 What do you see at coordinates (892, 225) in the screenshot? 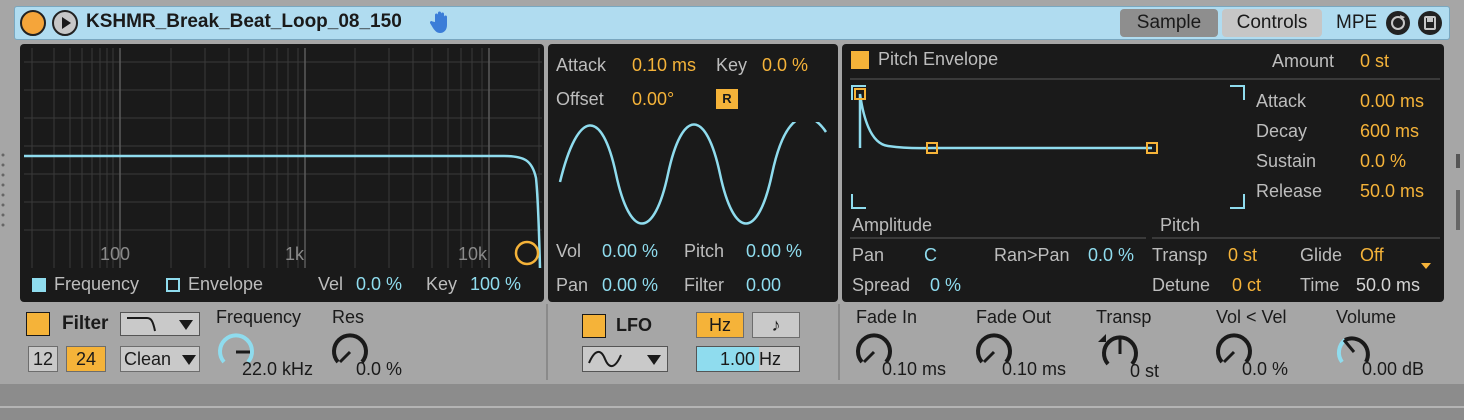
I see `amplitude-title: Amplitude` at bounding box center [892, 225].